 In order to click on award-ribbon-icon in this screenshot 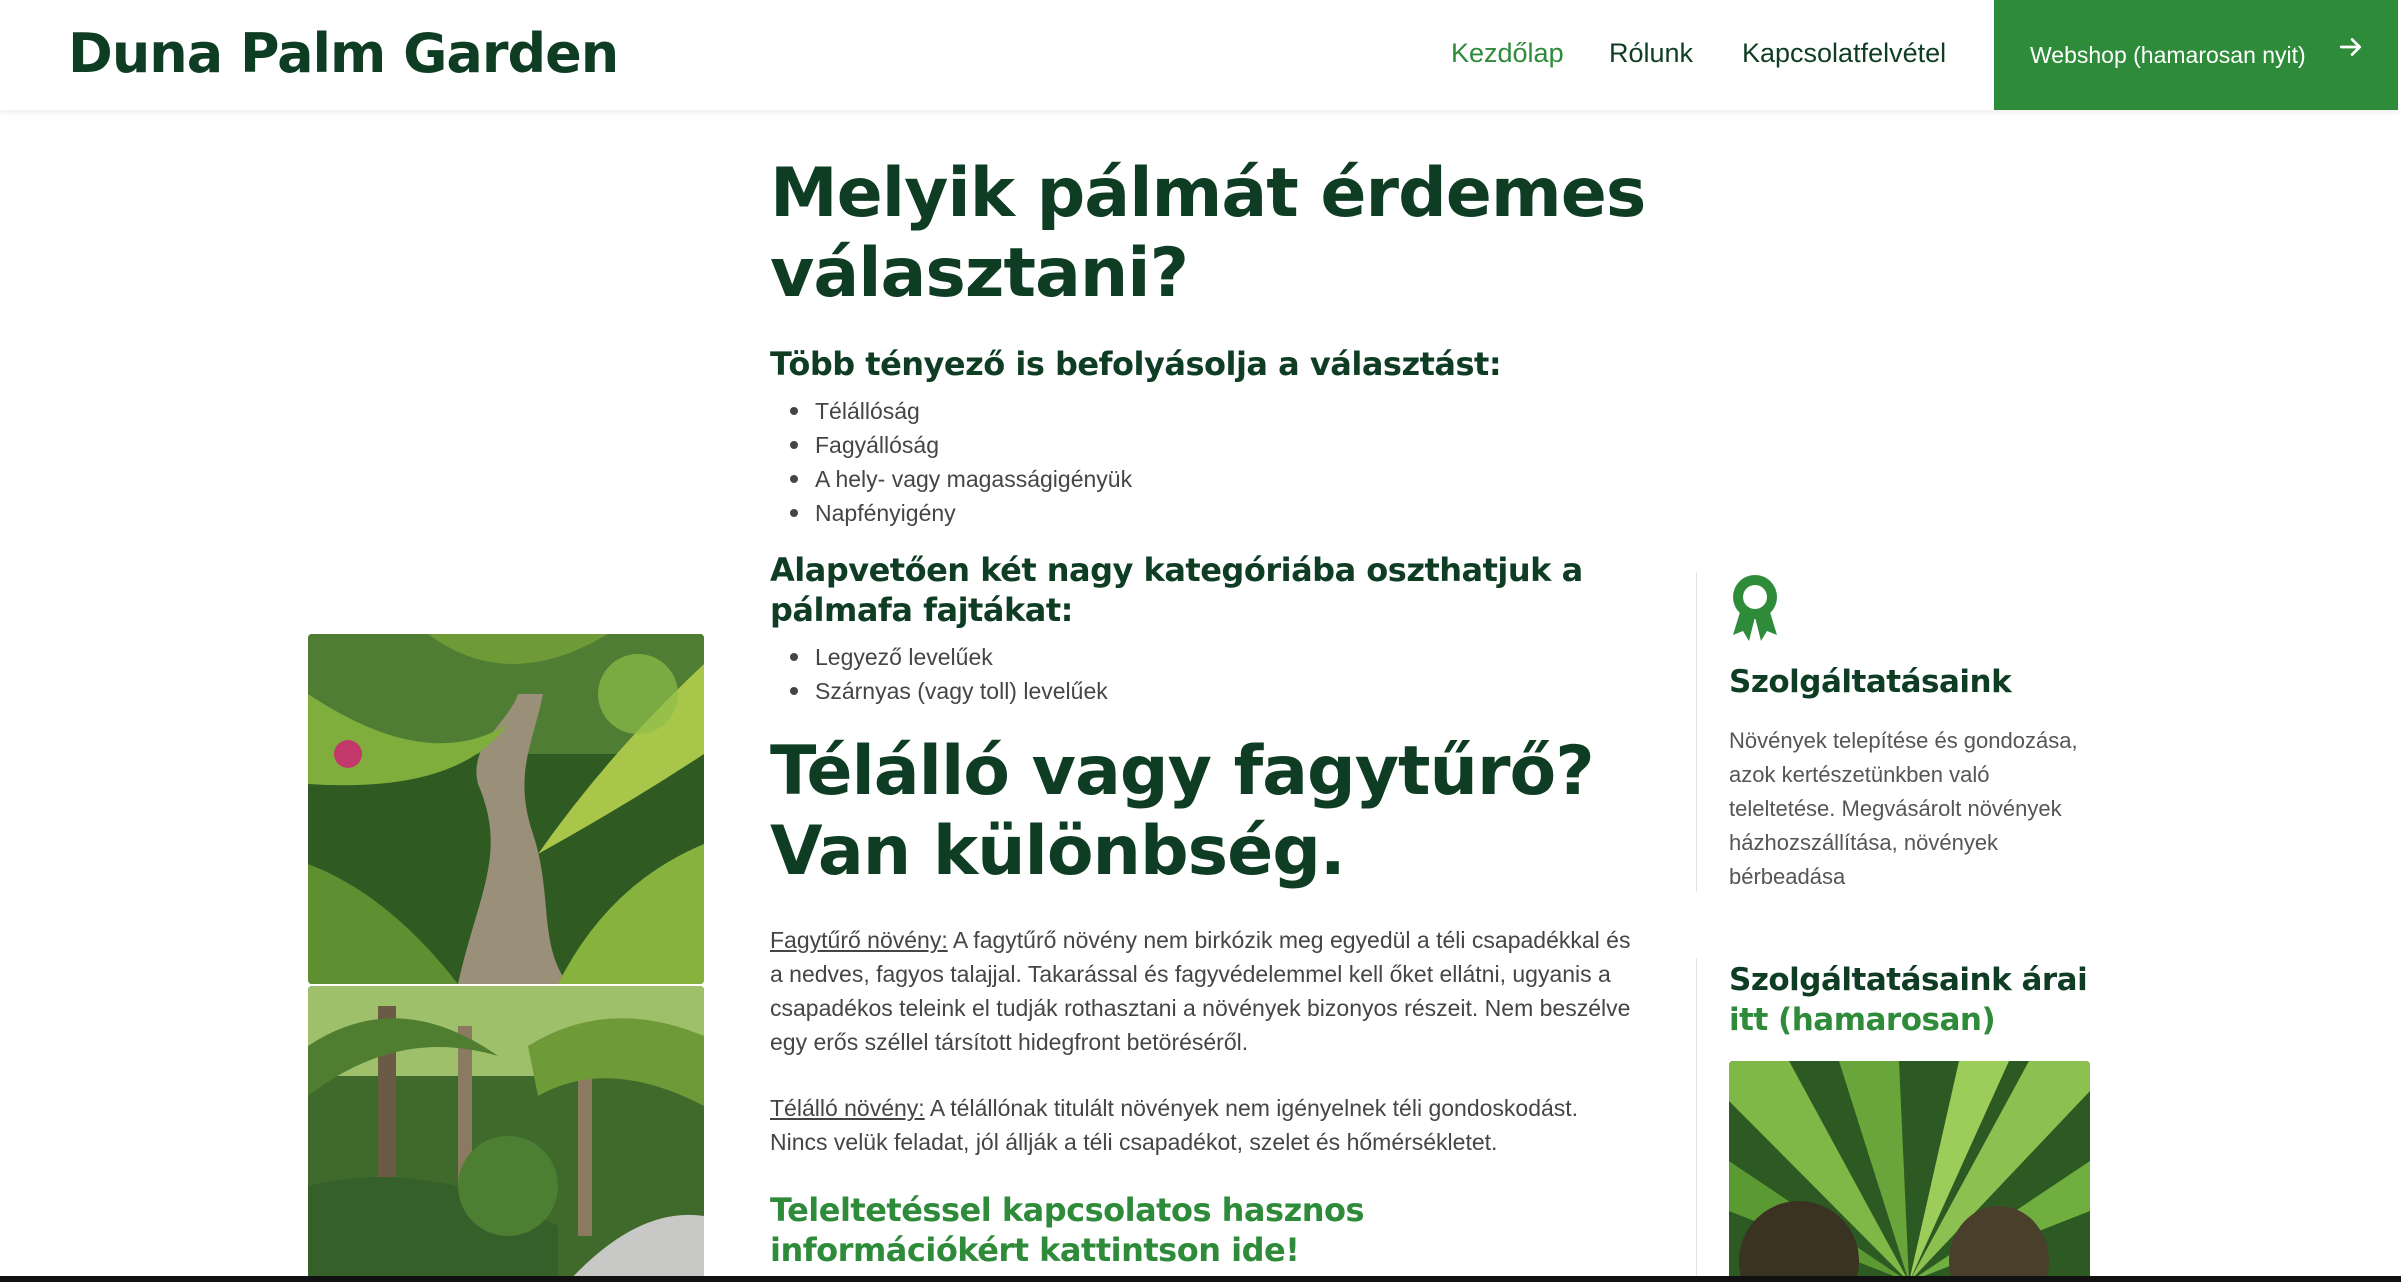, I will do `click(1755, 608)`.